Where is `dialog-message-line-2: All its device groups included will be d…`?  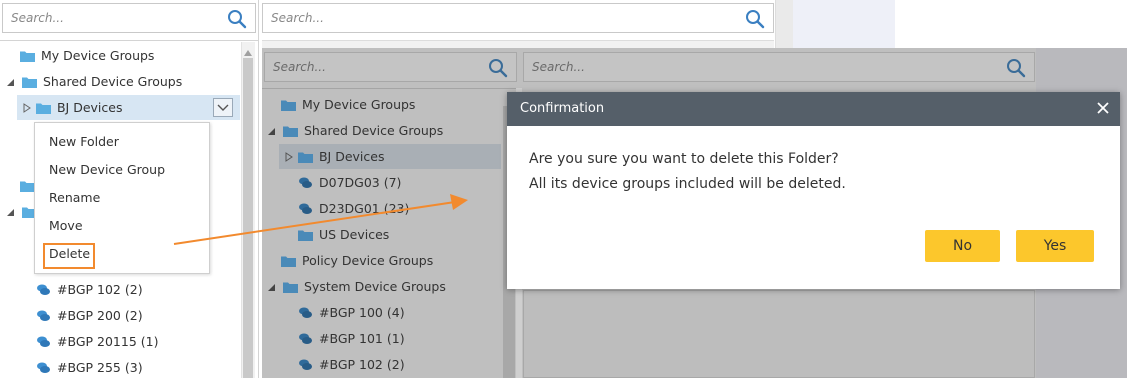 dialog-message-line-2: All its device groups included will be d… is located at coordinates (687, 184).